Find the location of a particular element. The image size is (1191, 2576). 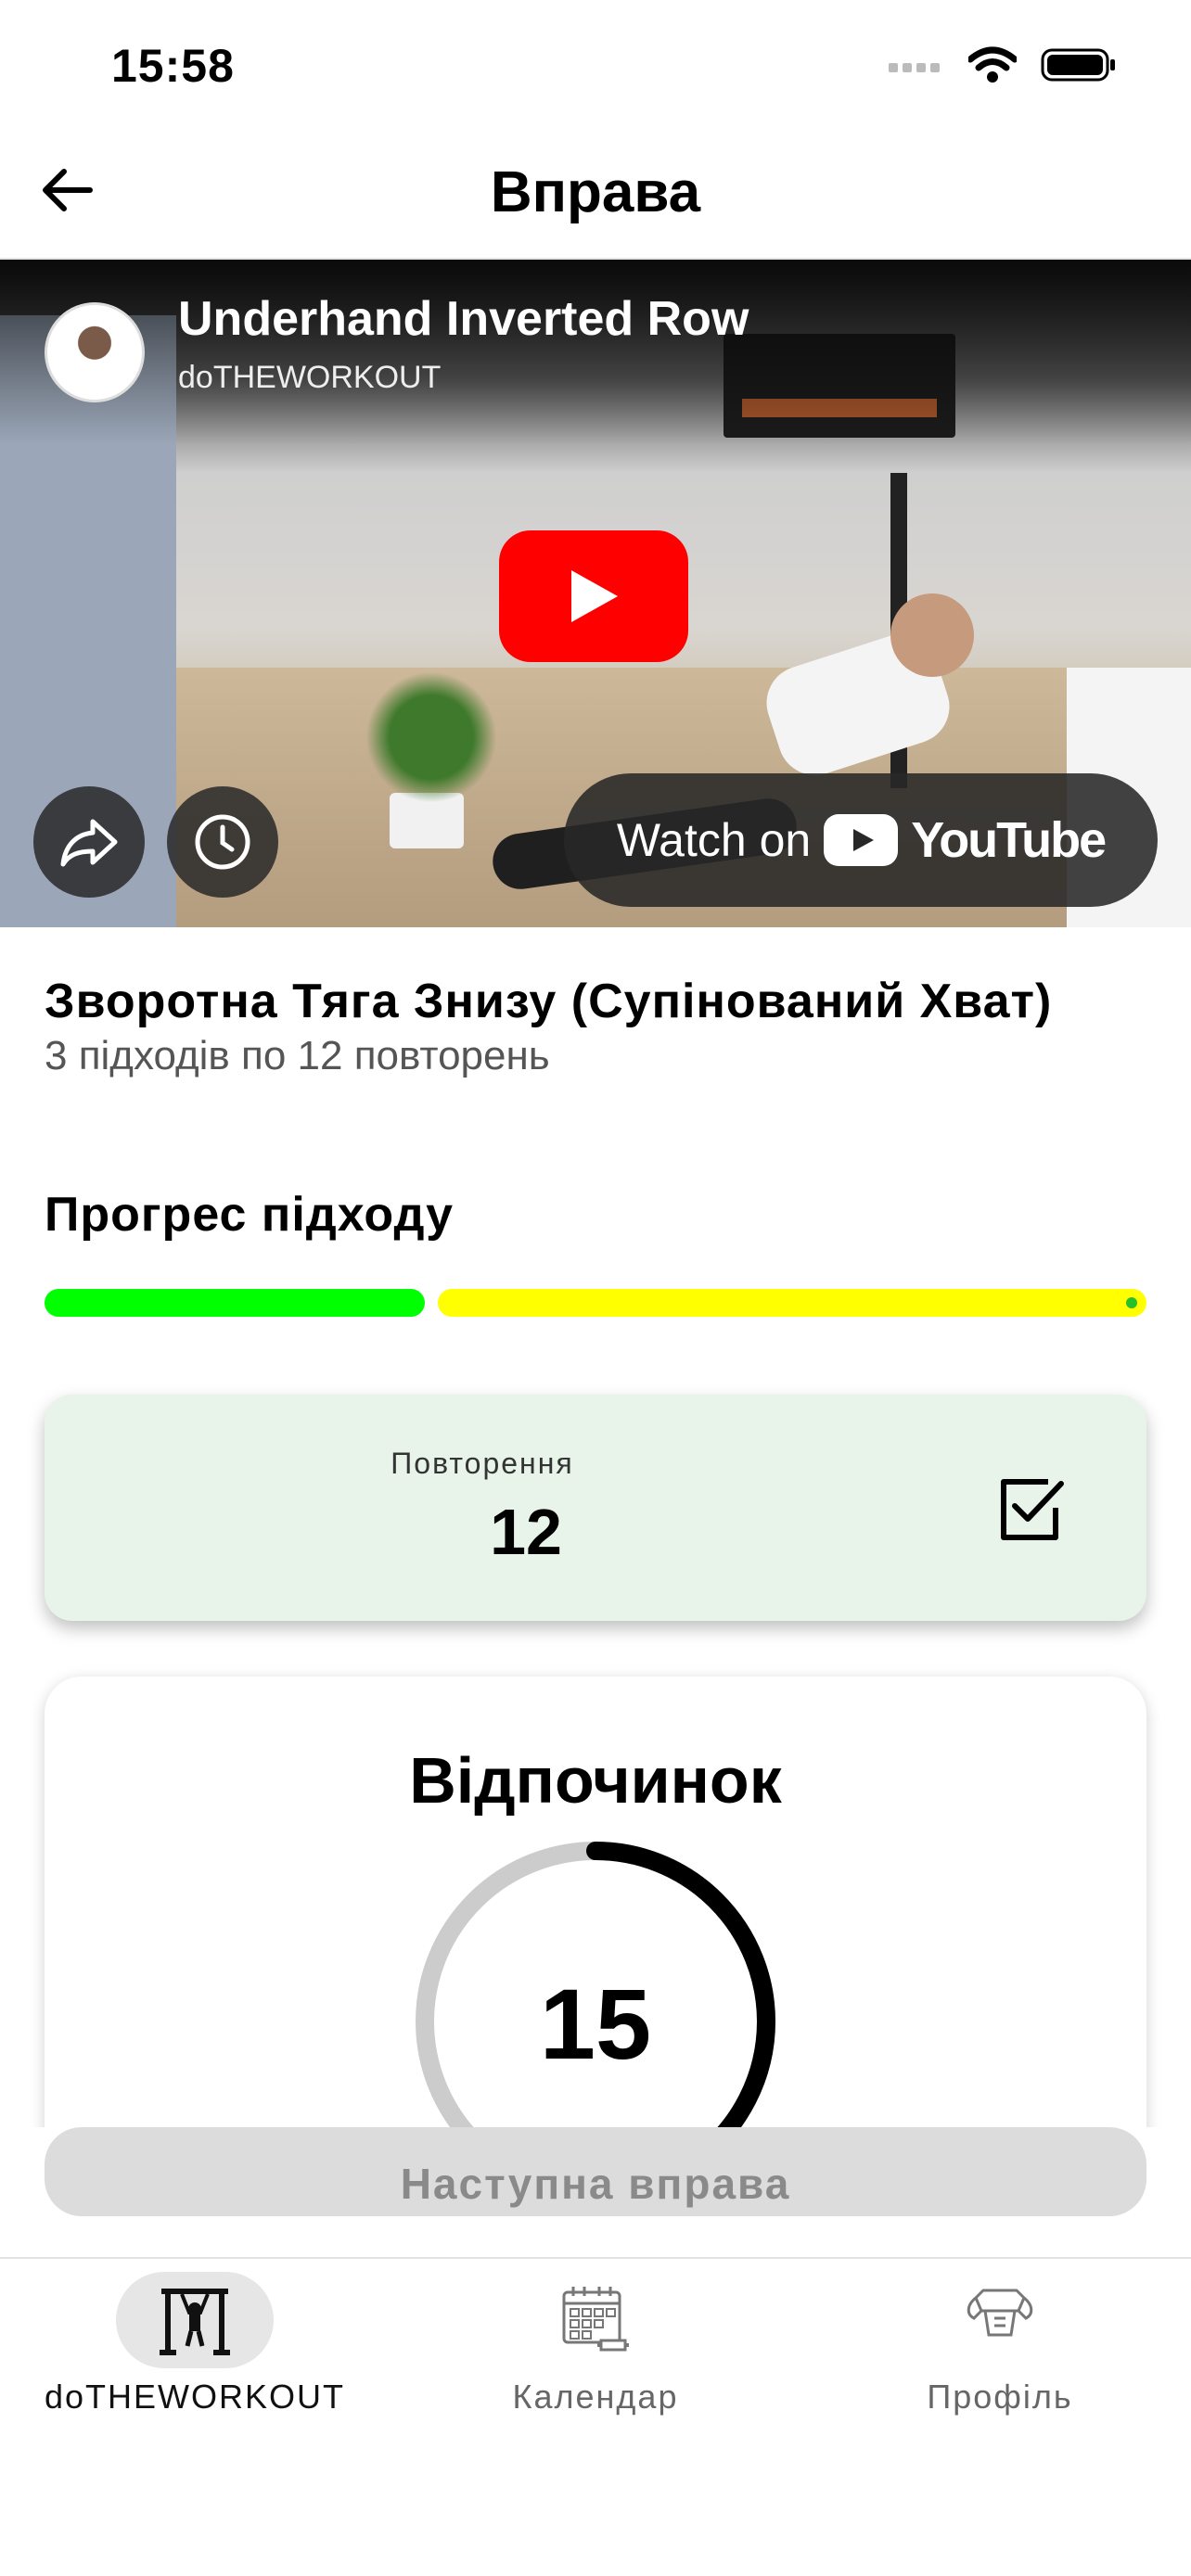

reps-value: 12 is located at coordinates (526, 1532).